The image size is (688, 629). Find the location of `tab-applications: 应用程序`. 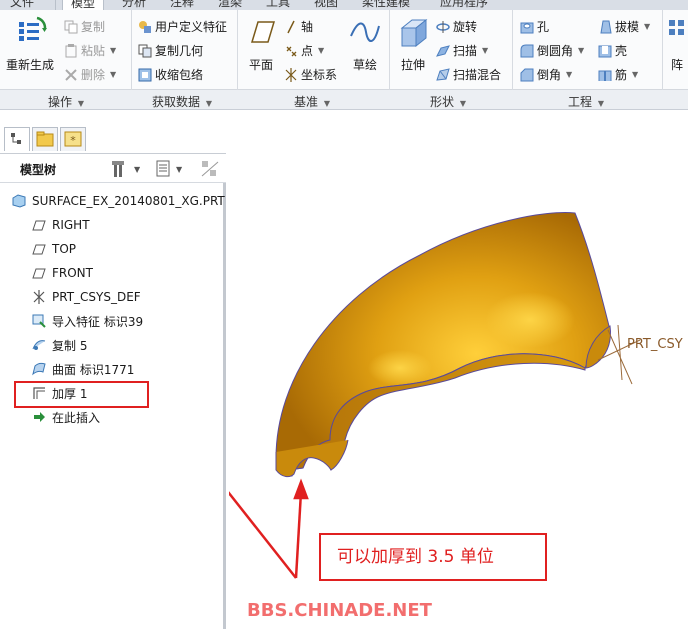

tab-applications: 应用程序 is located at coordinates (464, 5).